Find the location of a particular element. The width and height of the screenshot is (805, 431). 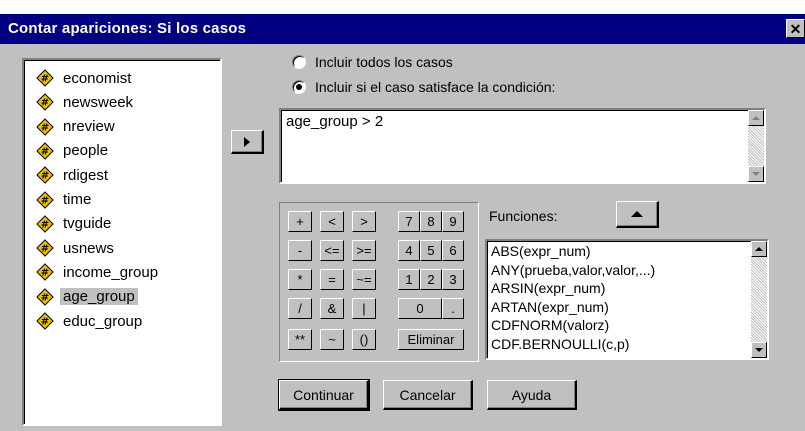

keypad-key: = is located at coordinates (332, 279).